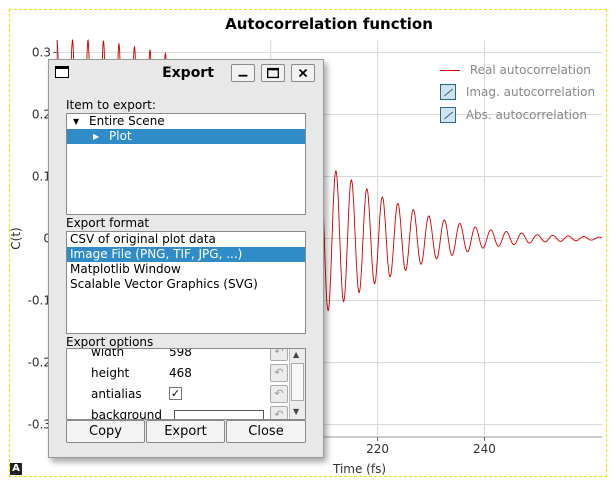  What do you see at coordinates (186, 136) in the screenshot?
I see `tree-item-plot: ▶ Plot` at bounding box center [186, 136].